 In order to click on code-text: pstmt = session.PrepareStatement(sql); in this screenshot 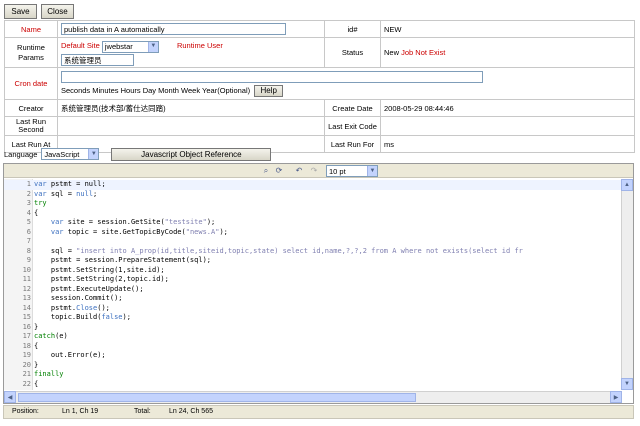, I will do `click(122, 261)`.